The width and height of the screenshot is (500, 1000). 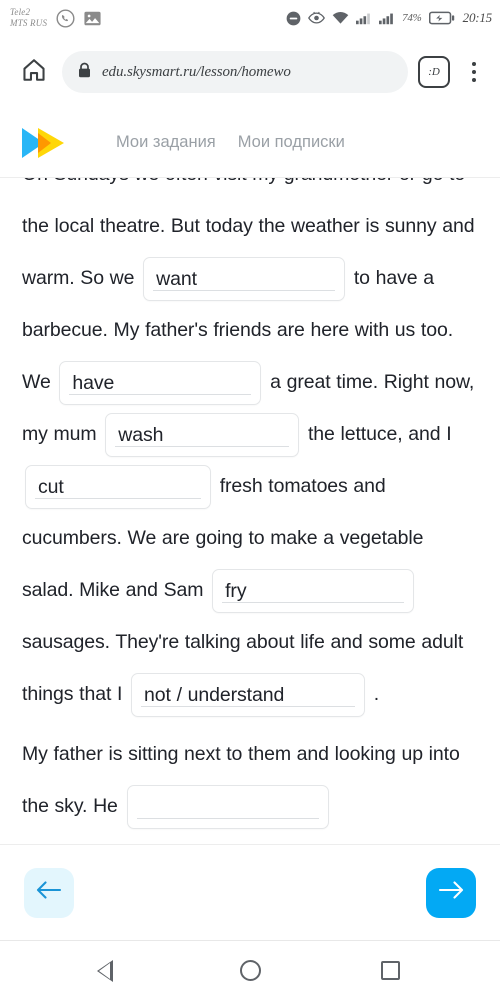 I want to click on carrier-label: Tele2 MTS RUS, so click(x=29, y=17).